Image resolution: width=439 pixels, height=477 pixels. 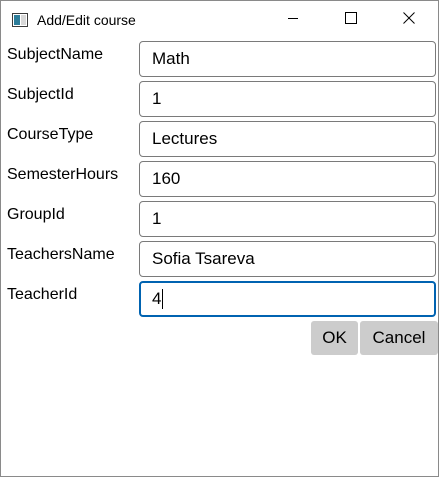 I want to click on label-subject-id: SubjectId, so click(x=40, y=94).